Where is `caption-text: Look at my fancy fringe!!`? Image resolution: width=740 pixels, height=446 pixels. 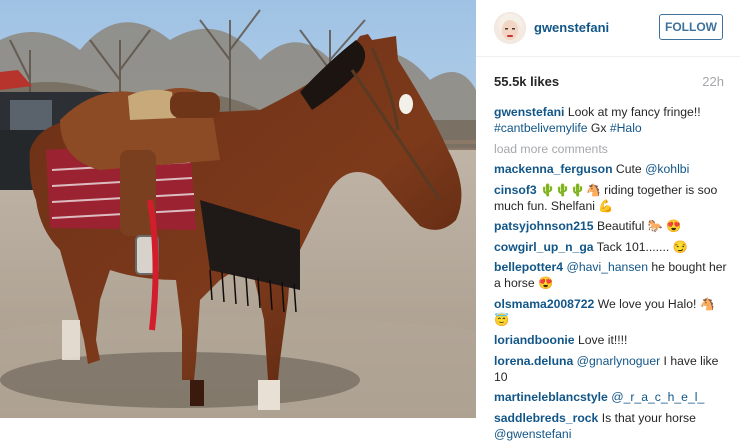
caption-text: Look at my fancy fringe!! is located at coordinates (634, 112).